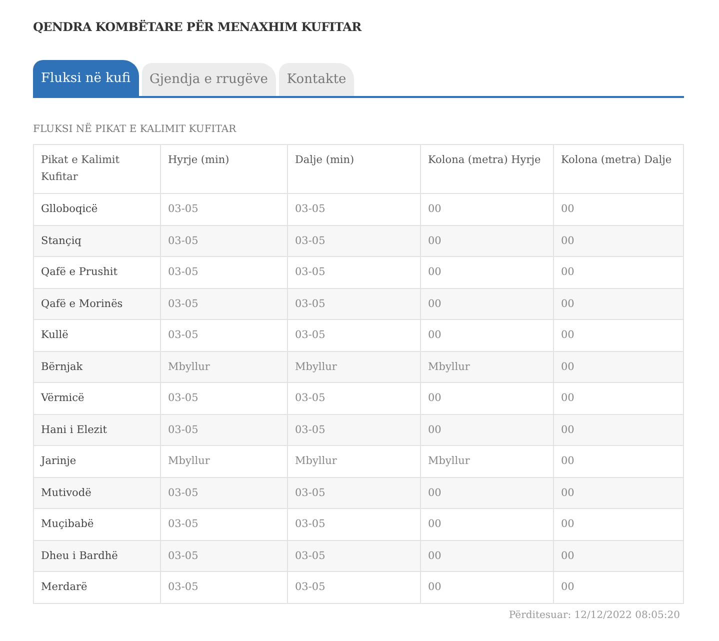 The width and height of the screenshot is (719, 641). What do you see at coordinates (97, 209) in the screenshot?
I see `table-cell: Glloboqicë` at bounding box center [97, 209].